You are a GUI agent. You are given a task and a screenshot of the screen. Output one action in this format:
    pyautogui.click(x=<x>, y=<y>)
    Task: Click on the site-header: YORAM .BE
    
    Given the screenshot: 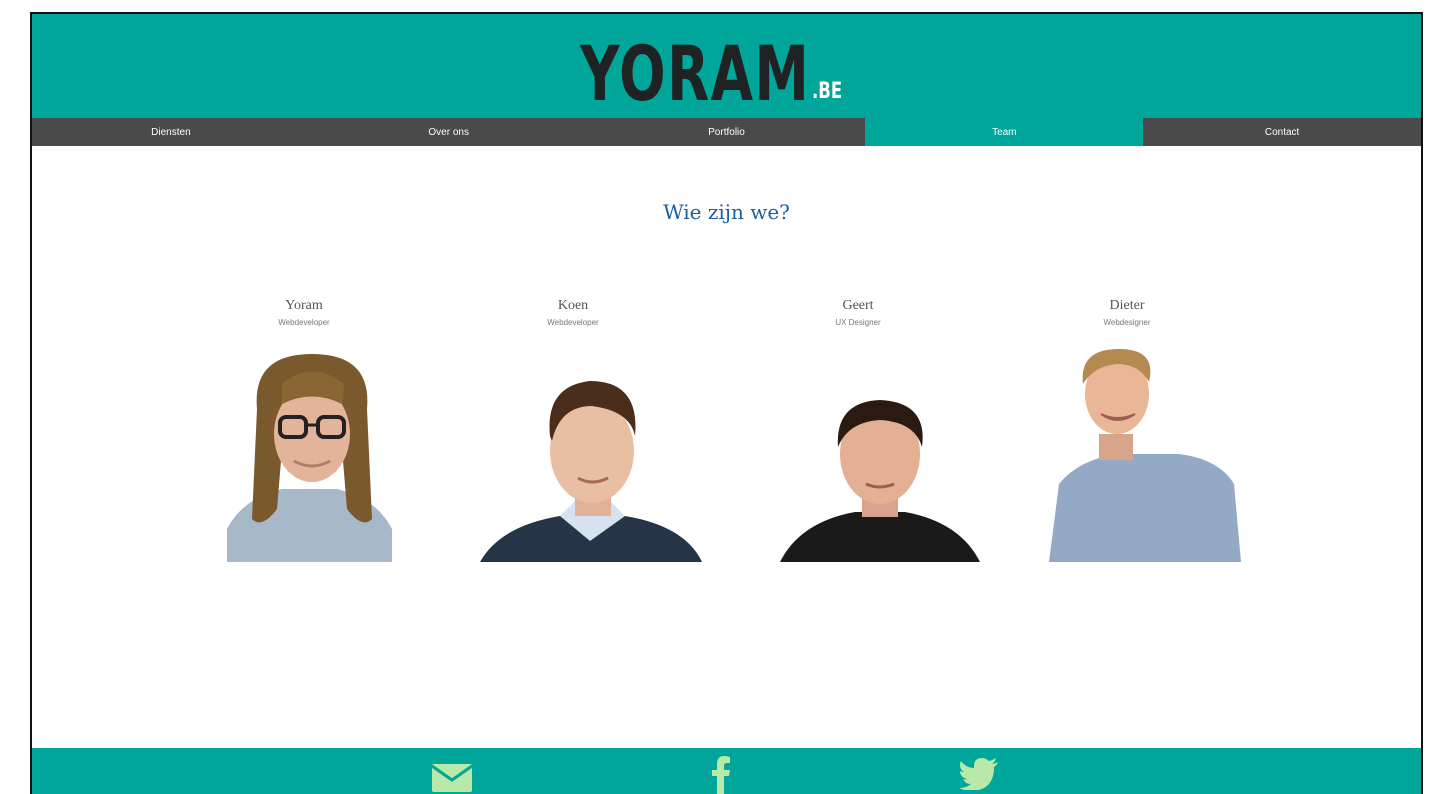 What is the action you would take?
    pyautogui.click(x=726, y=66)
    